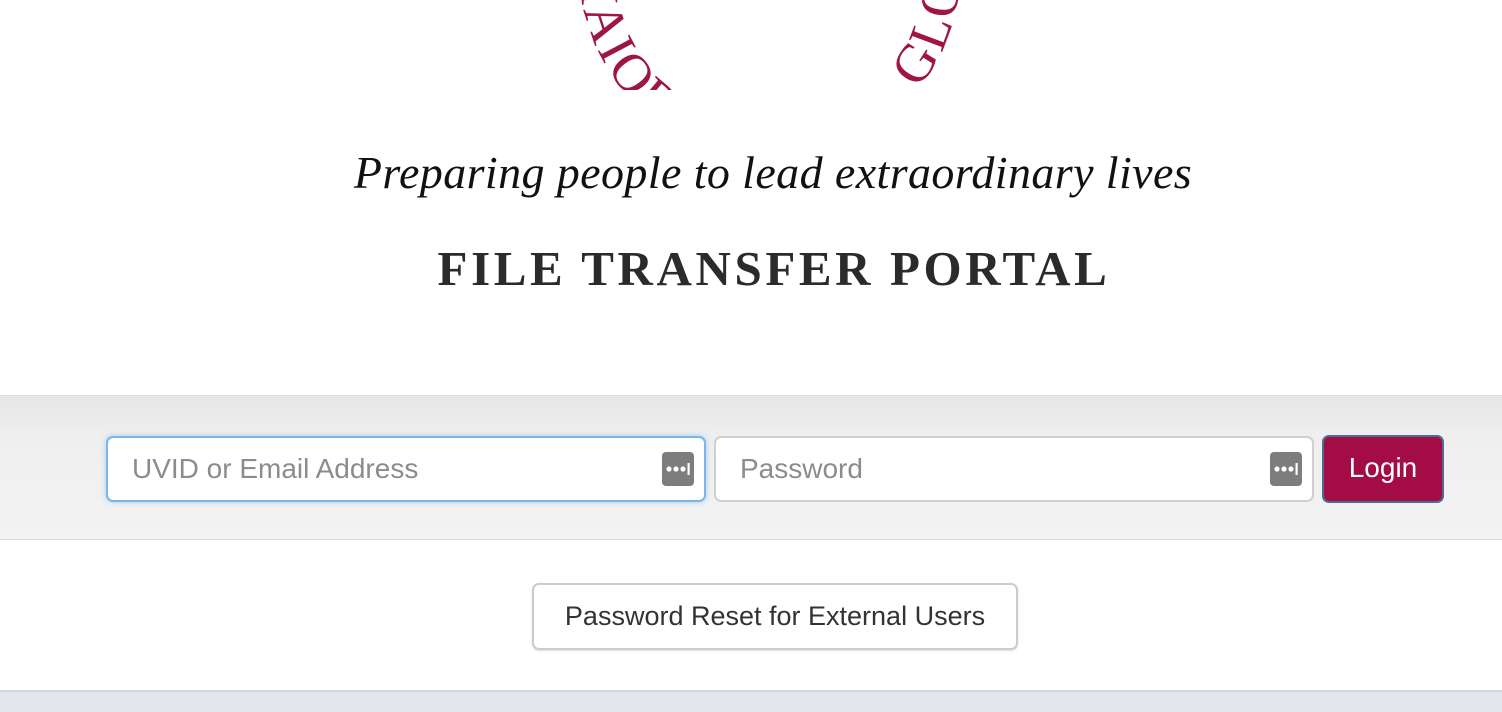 The height and width of the screenshot is (712, 1502). What do you see at coordinates (751, 701) in the screenshot?
I see `footer-divider` at bounding box center [751, 701].